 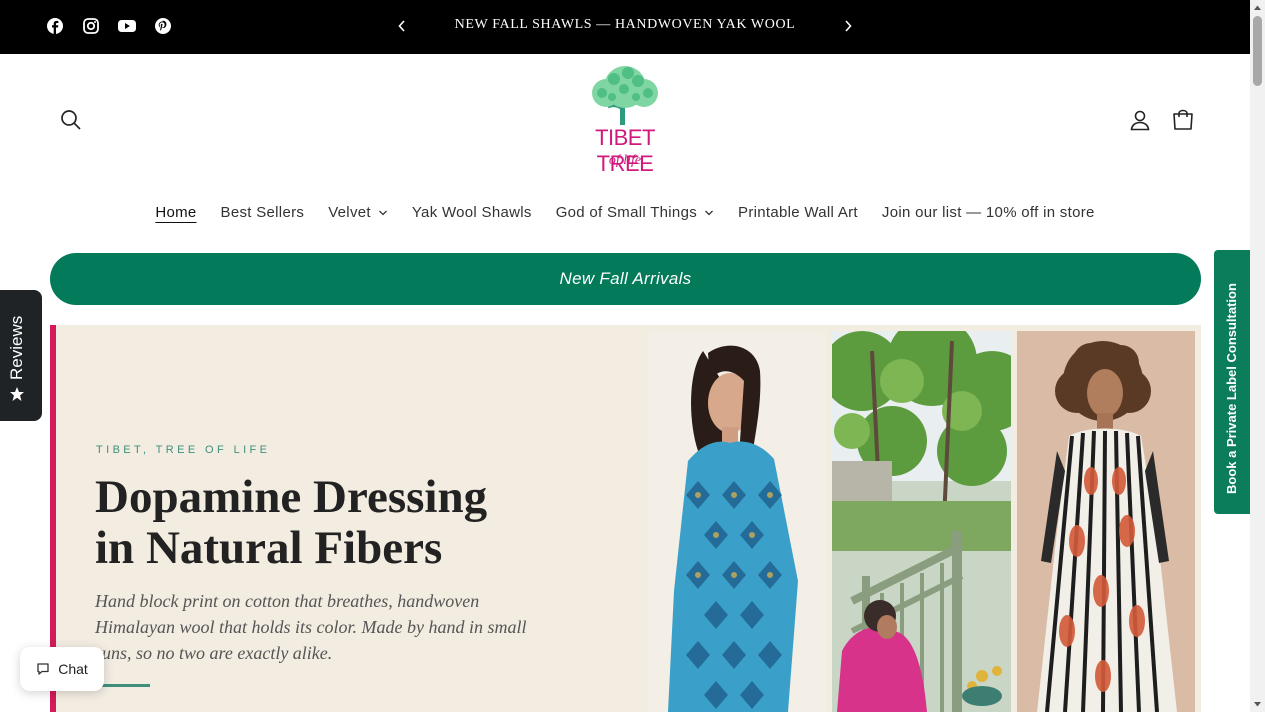 I want to click on nav-item-home: Home, so click(x=175, y=212).